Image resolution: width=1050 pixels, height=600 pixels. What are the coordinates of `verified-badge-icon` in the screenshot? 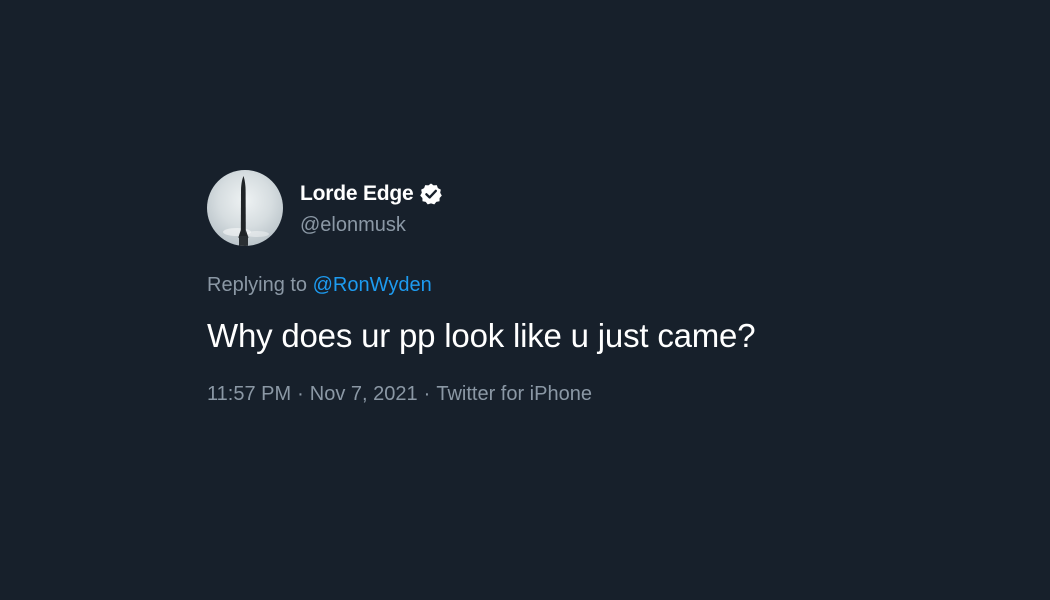 It's located at (430, 193).